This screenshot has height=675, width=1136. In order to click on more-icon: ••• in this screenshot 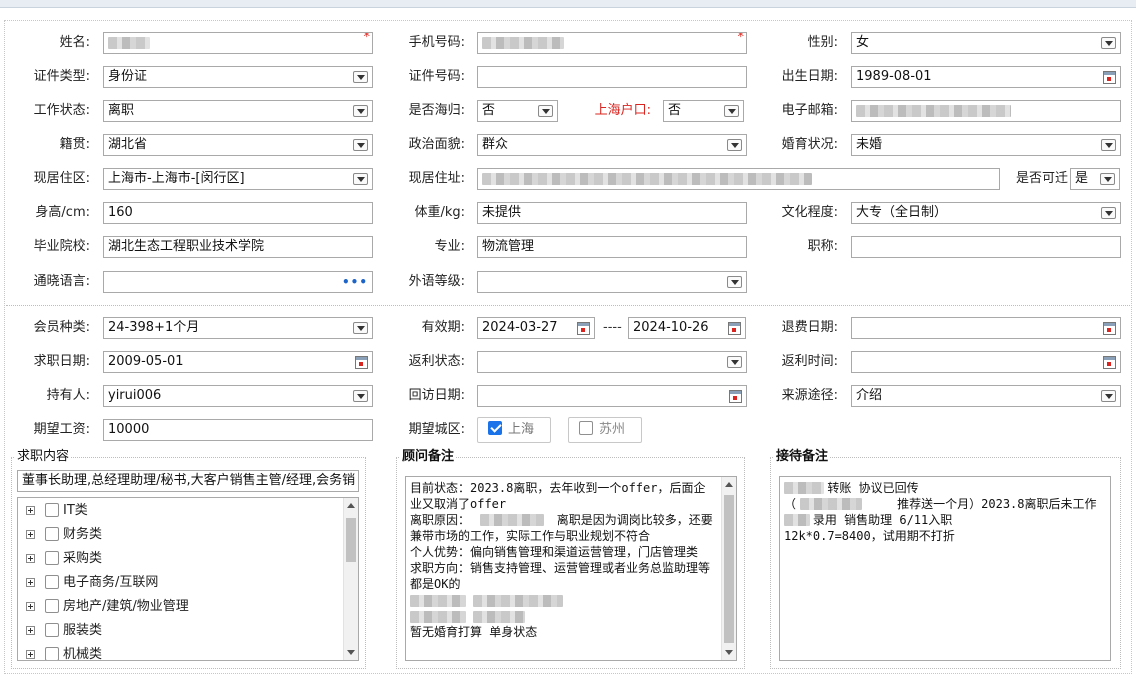, I will do `click(355, 282)`.